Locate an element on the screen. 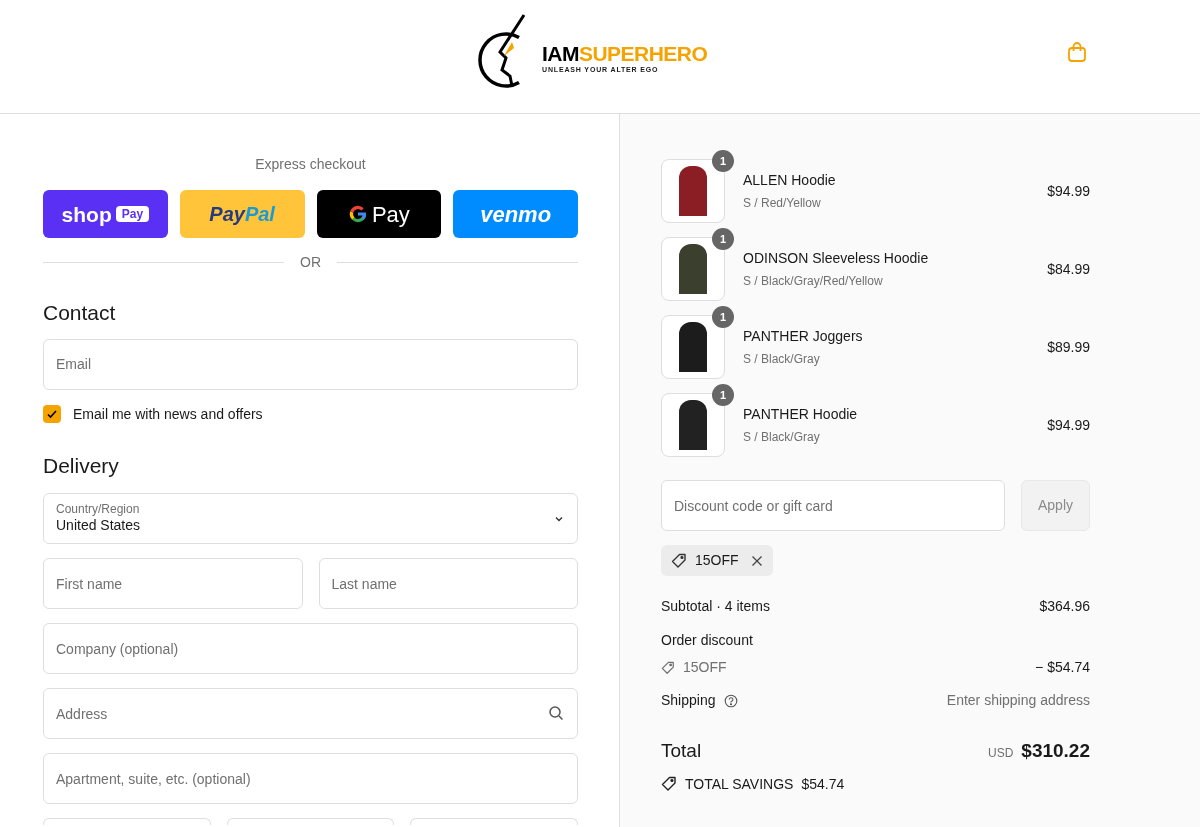  input-field: Last name is located at coordinates (448, 583).